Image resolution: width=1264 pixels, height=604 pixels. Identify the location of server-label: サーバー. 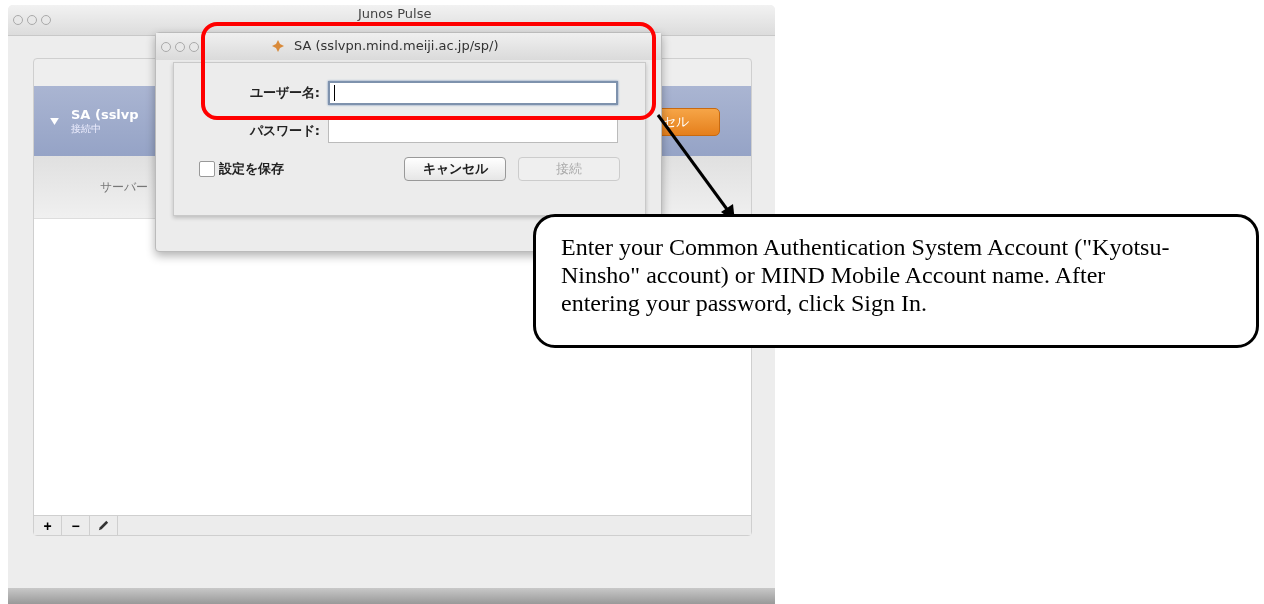
(124, 187).